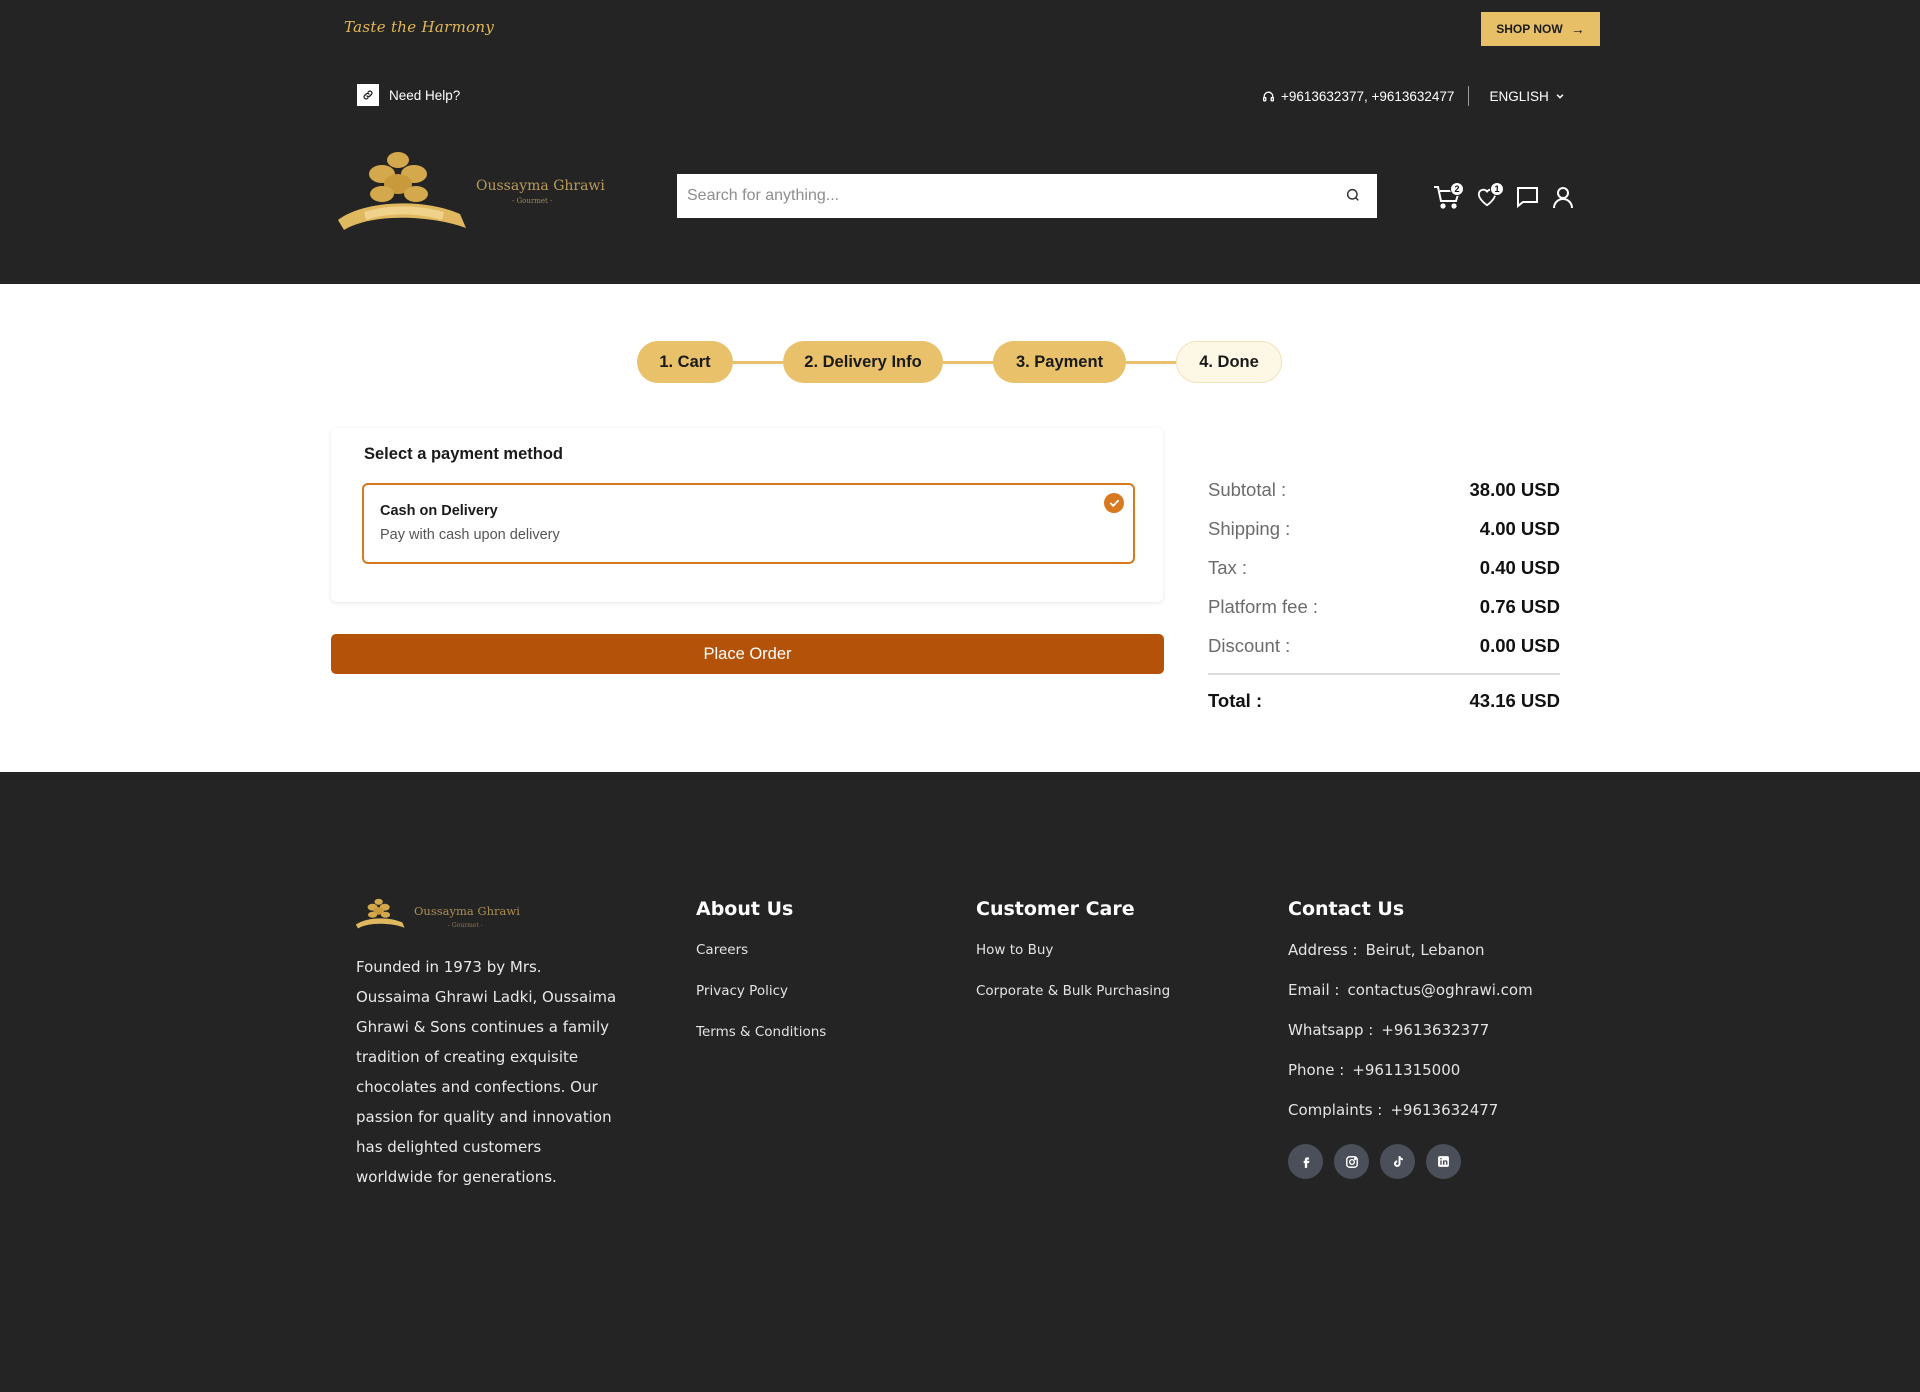 This screenshot has width=1920, height=1392. Describe the element at coordinates (1263, 606) in the screenshot. I see `summary-label: Platform fee :` at that location.